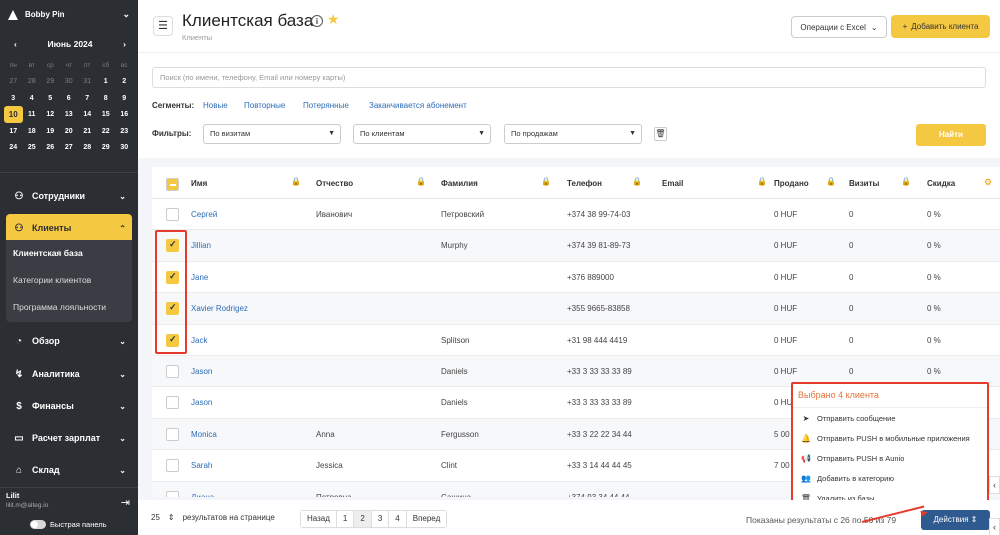 Image resolution: width=1000 pixels, height=535 pixels. I want to click on calendar-day: 21, so click(87, 131).